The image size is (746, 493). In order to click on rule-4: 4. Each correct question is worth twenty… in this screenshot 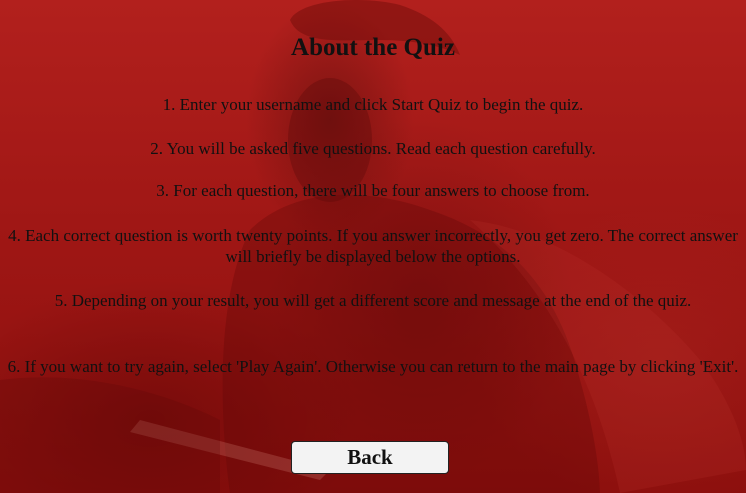, I will do `click(373, 246)`.